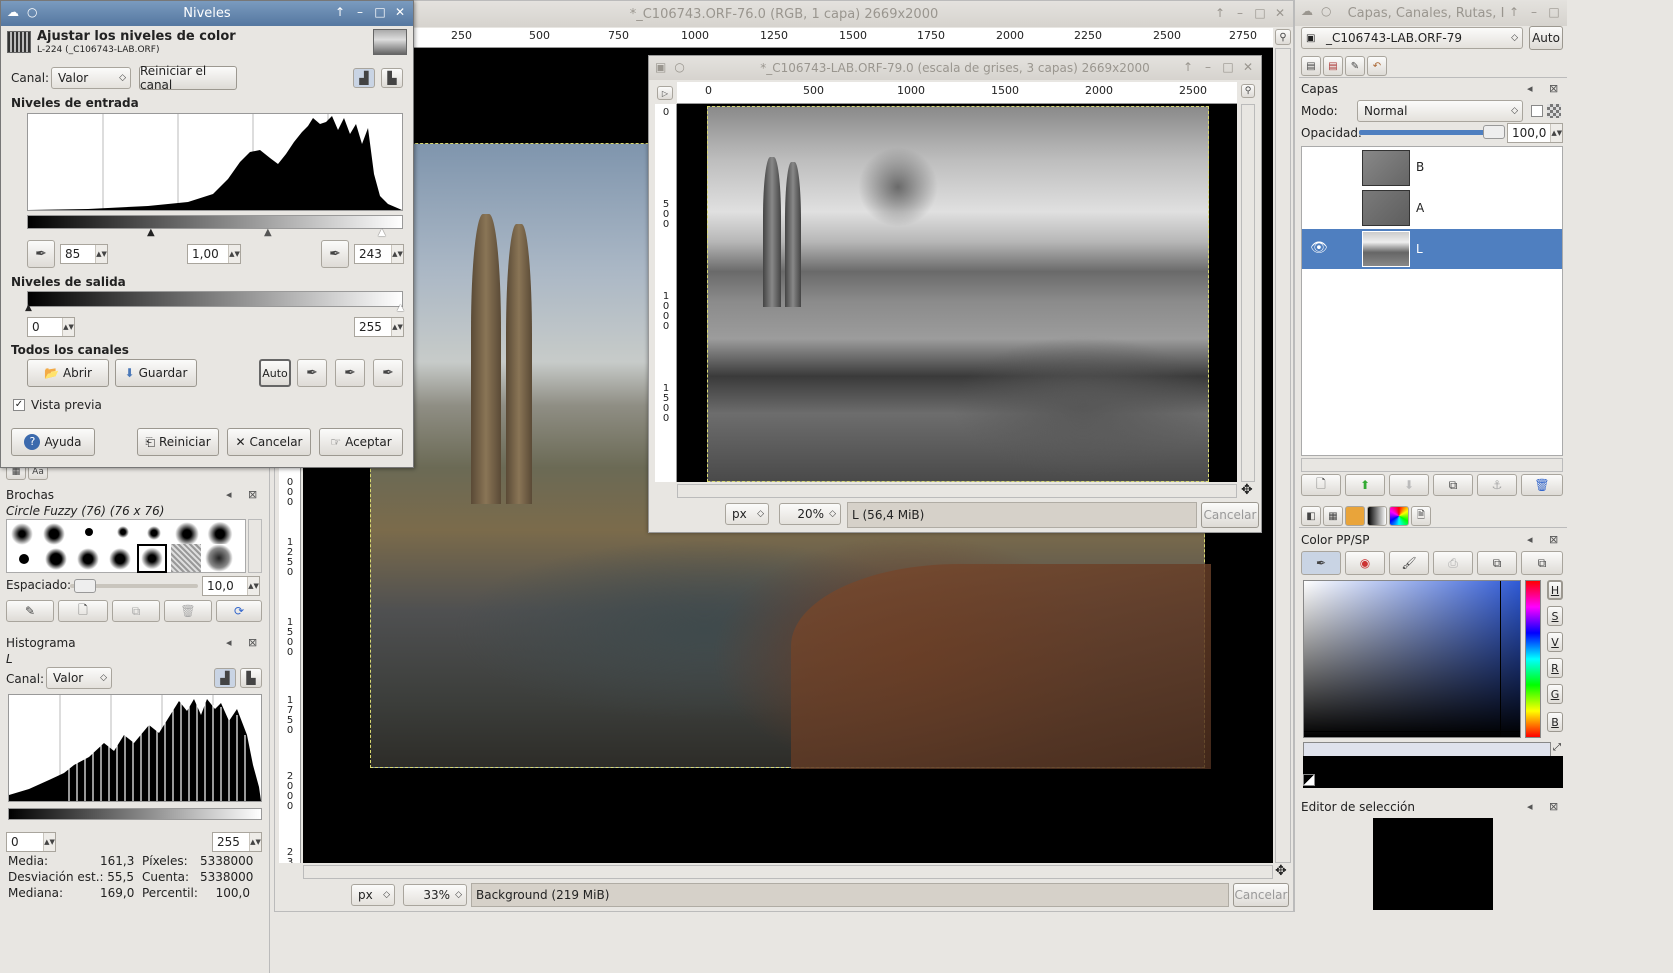  I want to click on eye-icon: 👁, so click(1319, 248).